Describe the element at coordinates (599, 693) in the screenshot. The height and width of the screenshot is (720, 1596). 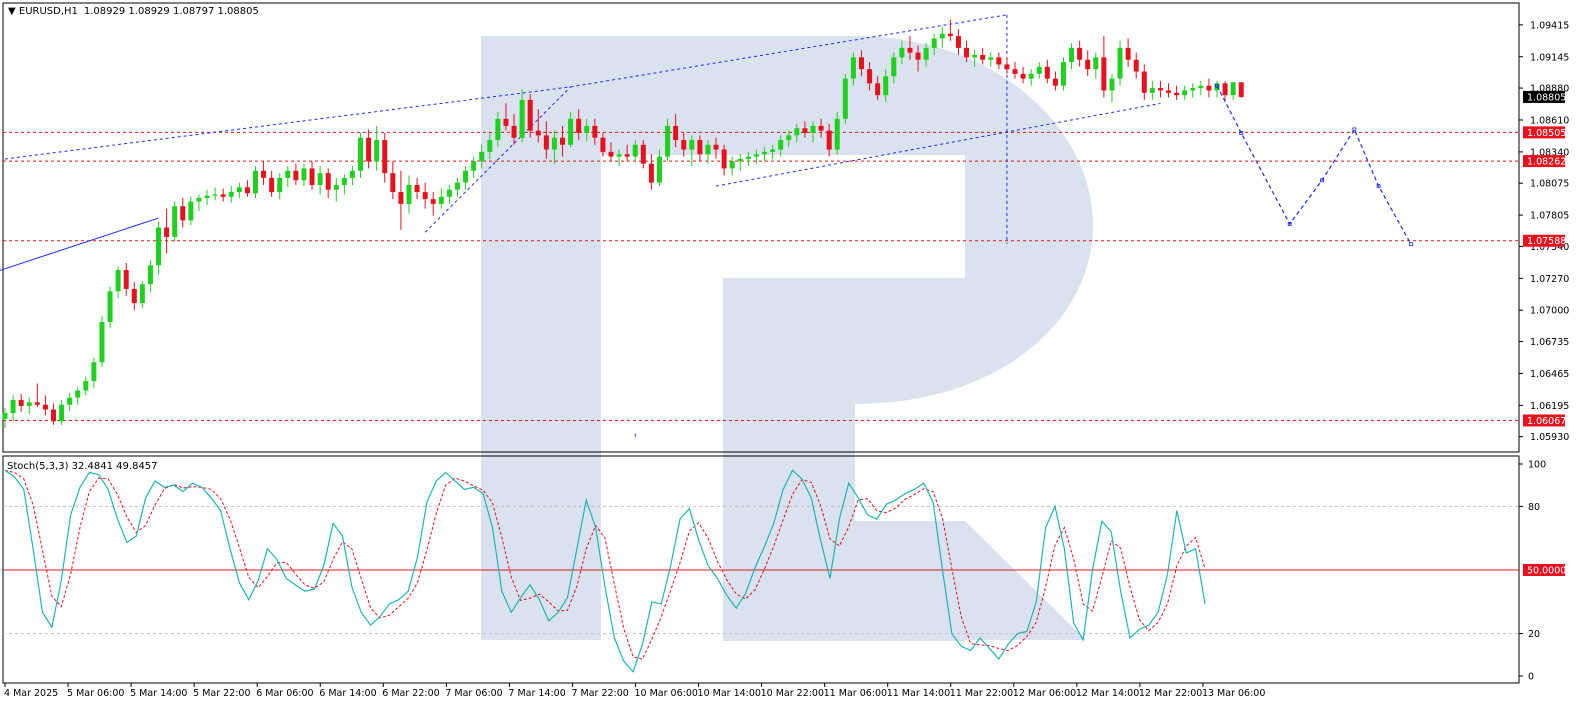
I see `time-tick-label: 7 Mar 22:00` at that location.